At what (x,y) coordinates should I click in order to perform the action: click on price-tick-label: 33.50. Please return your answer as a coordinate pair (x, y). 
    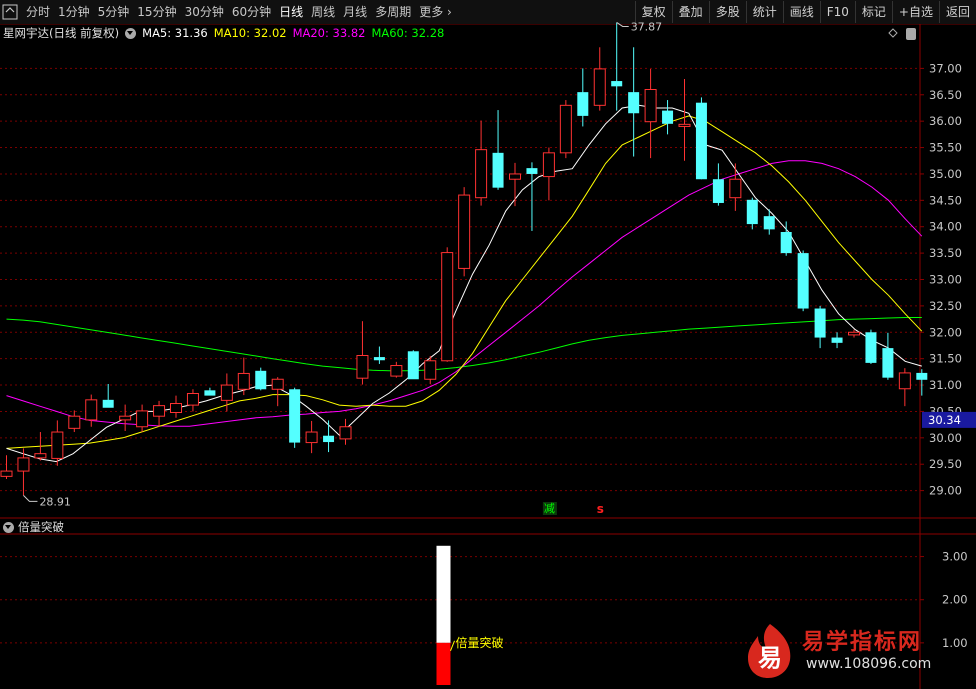
    Looking at the image, I should click on (945, 253).